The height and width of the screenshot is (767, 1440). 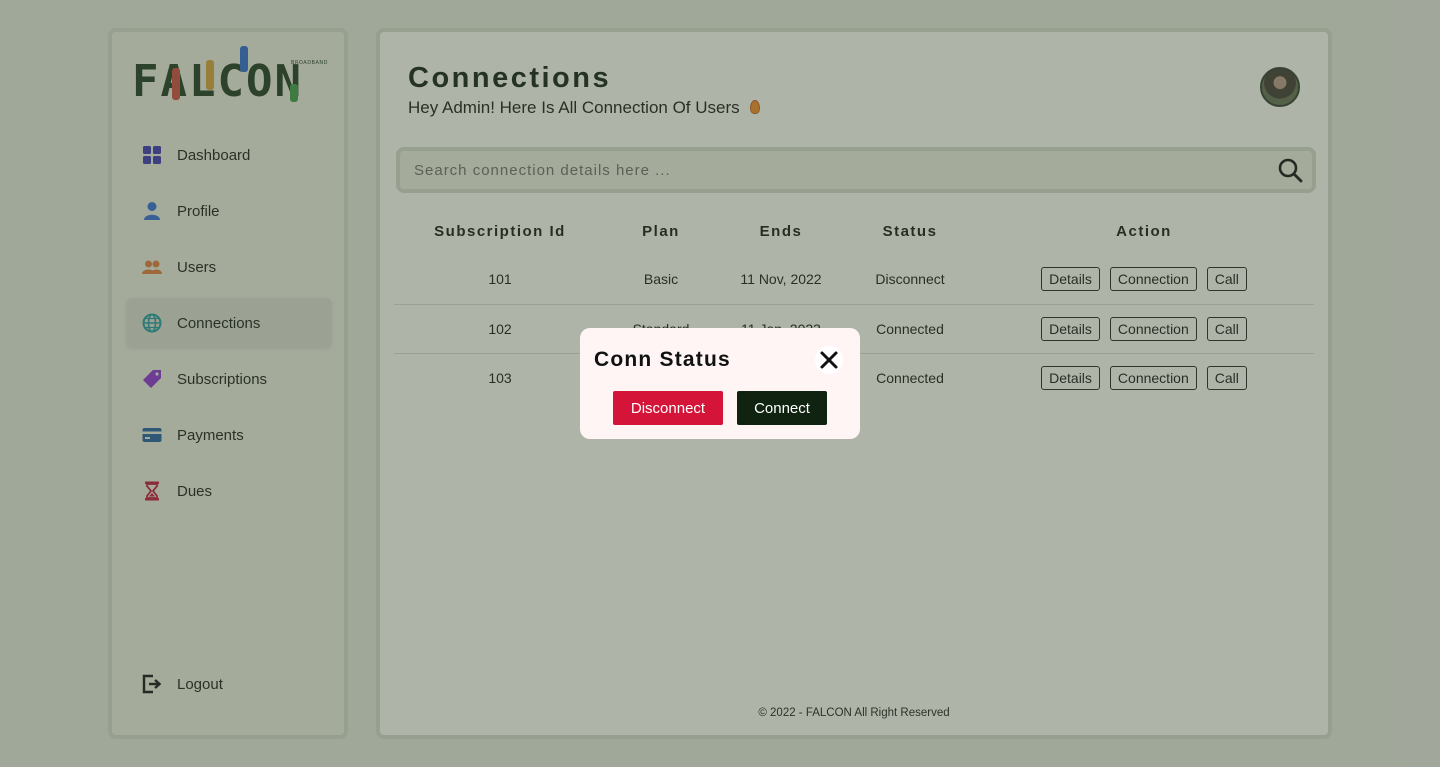 I want to click on close-icon, so click(x=829, y=360).